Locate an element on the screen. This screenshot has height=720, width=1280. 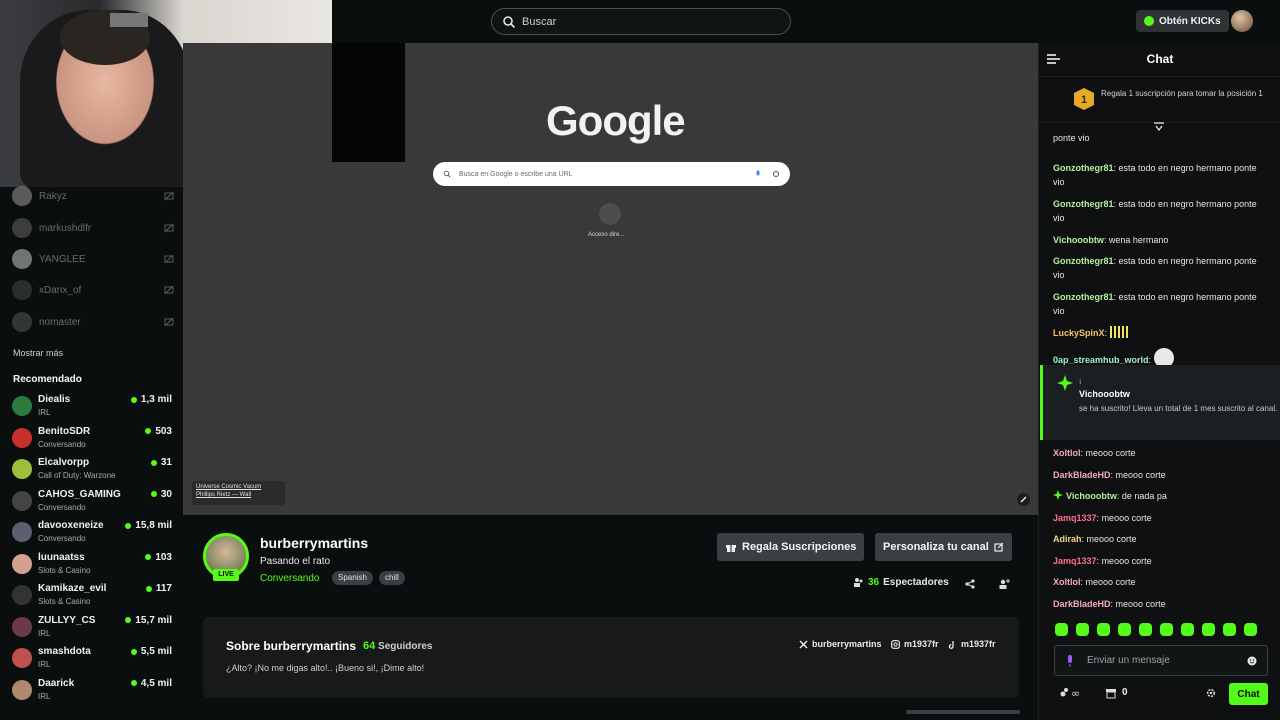
channel-name: ZULLYY_CS is located at coordinates (67, 620).